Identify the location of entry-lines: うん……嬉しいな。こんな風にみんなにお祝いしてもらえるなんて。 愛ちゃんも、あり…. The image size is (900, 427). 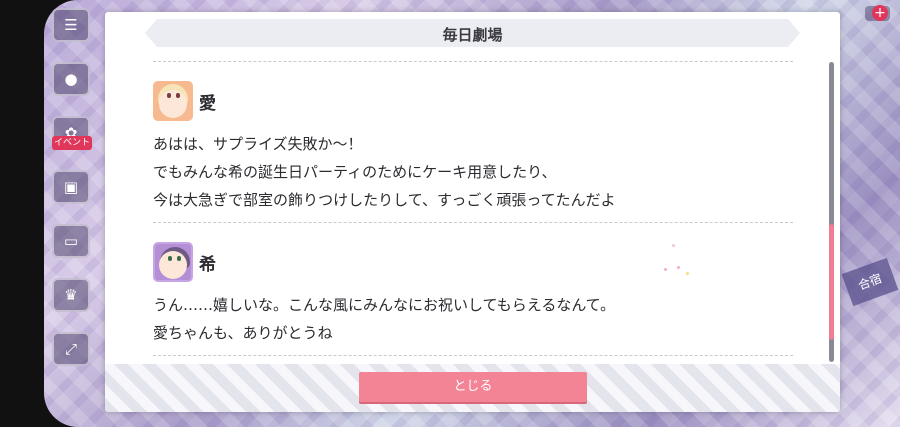
(473, 320).